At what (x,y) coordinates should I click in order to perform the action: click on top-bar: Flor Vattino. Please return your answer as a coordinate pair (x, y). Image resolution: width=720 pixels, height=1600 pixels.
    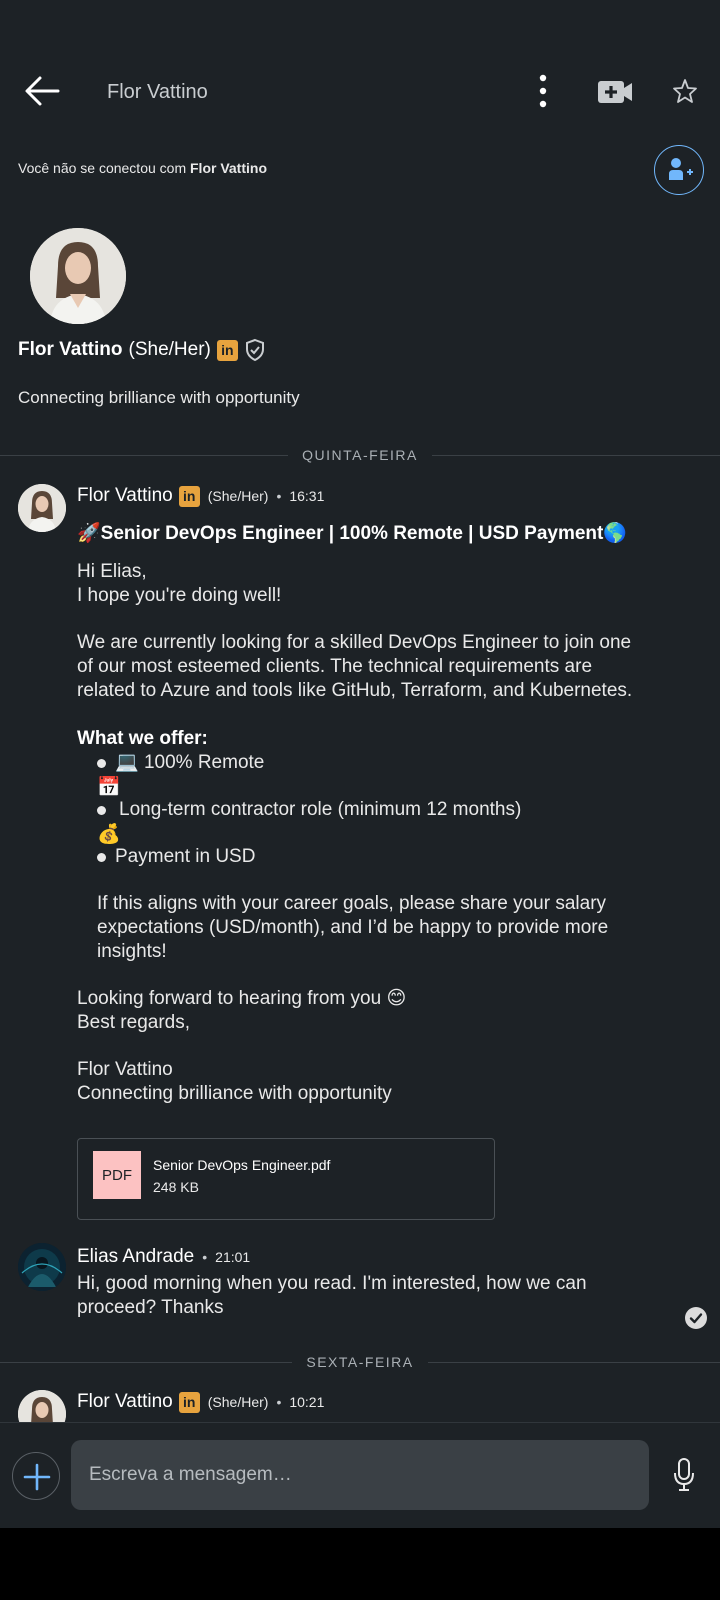
    Looking at the image, I should click on (360, 92).